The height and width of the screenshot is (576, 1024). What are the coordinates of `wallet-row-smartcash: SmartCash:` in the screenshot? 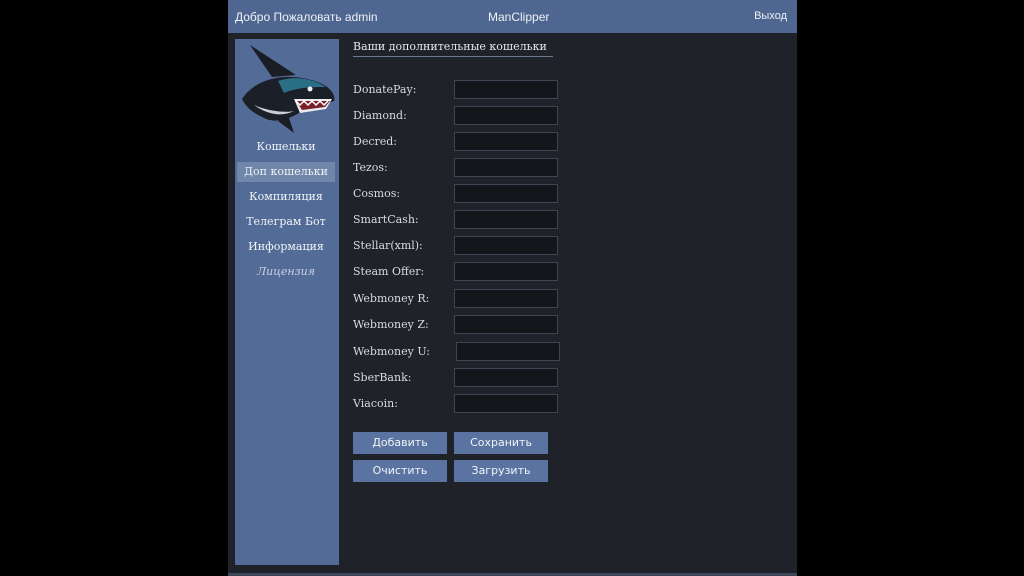 It's located at (468, 221).